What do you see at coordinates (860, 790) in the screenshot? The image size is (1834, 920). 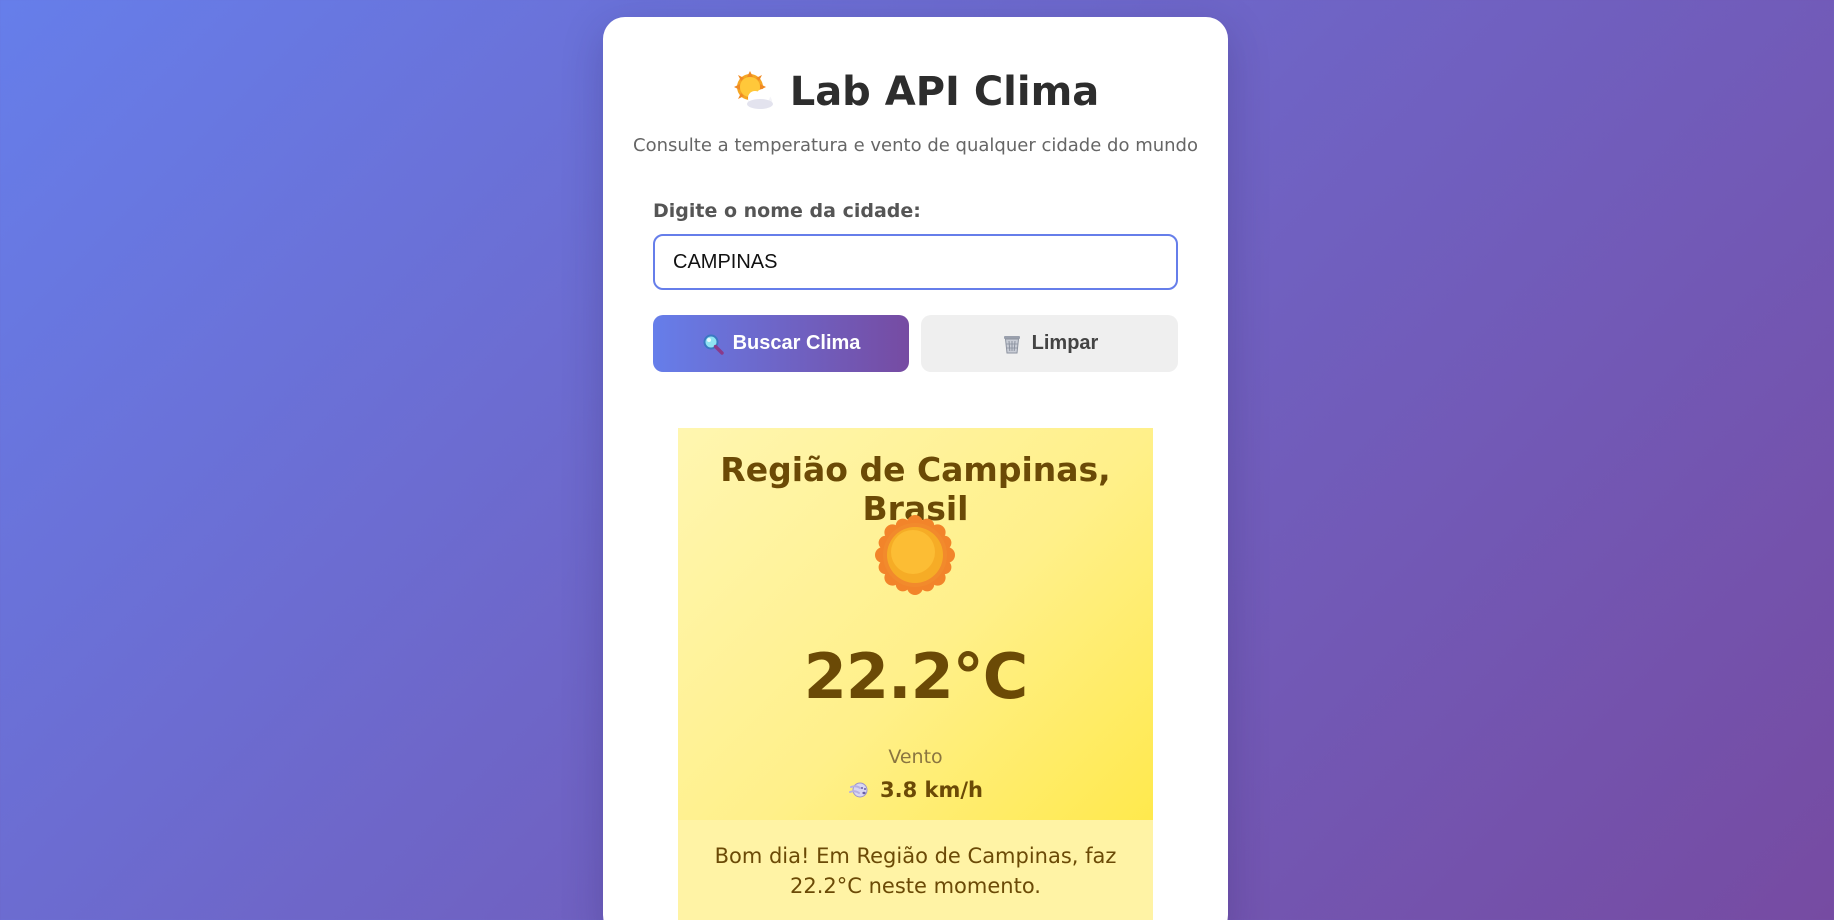 I see `wind-face-icon` at bounding box center [860, 790].